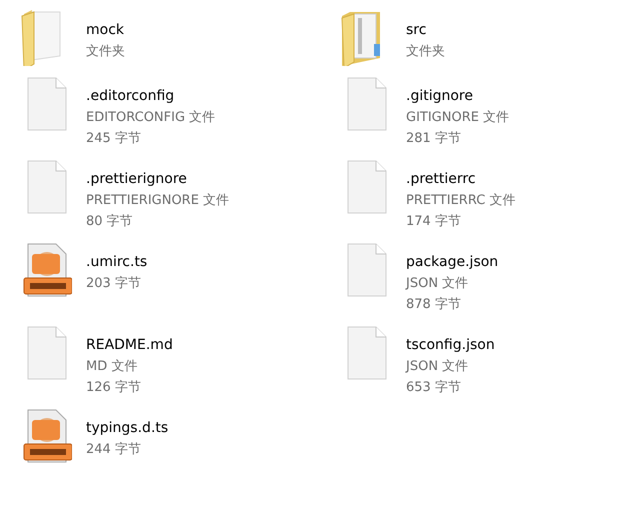 Image resolution: width=642 pixels, height=508 pixels. What do you see at coordinates (105, 30) in the screenshot?
I see `file-name: mock` at bounding box center [105, 30].